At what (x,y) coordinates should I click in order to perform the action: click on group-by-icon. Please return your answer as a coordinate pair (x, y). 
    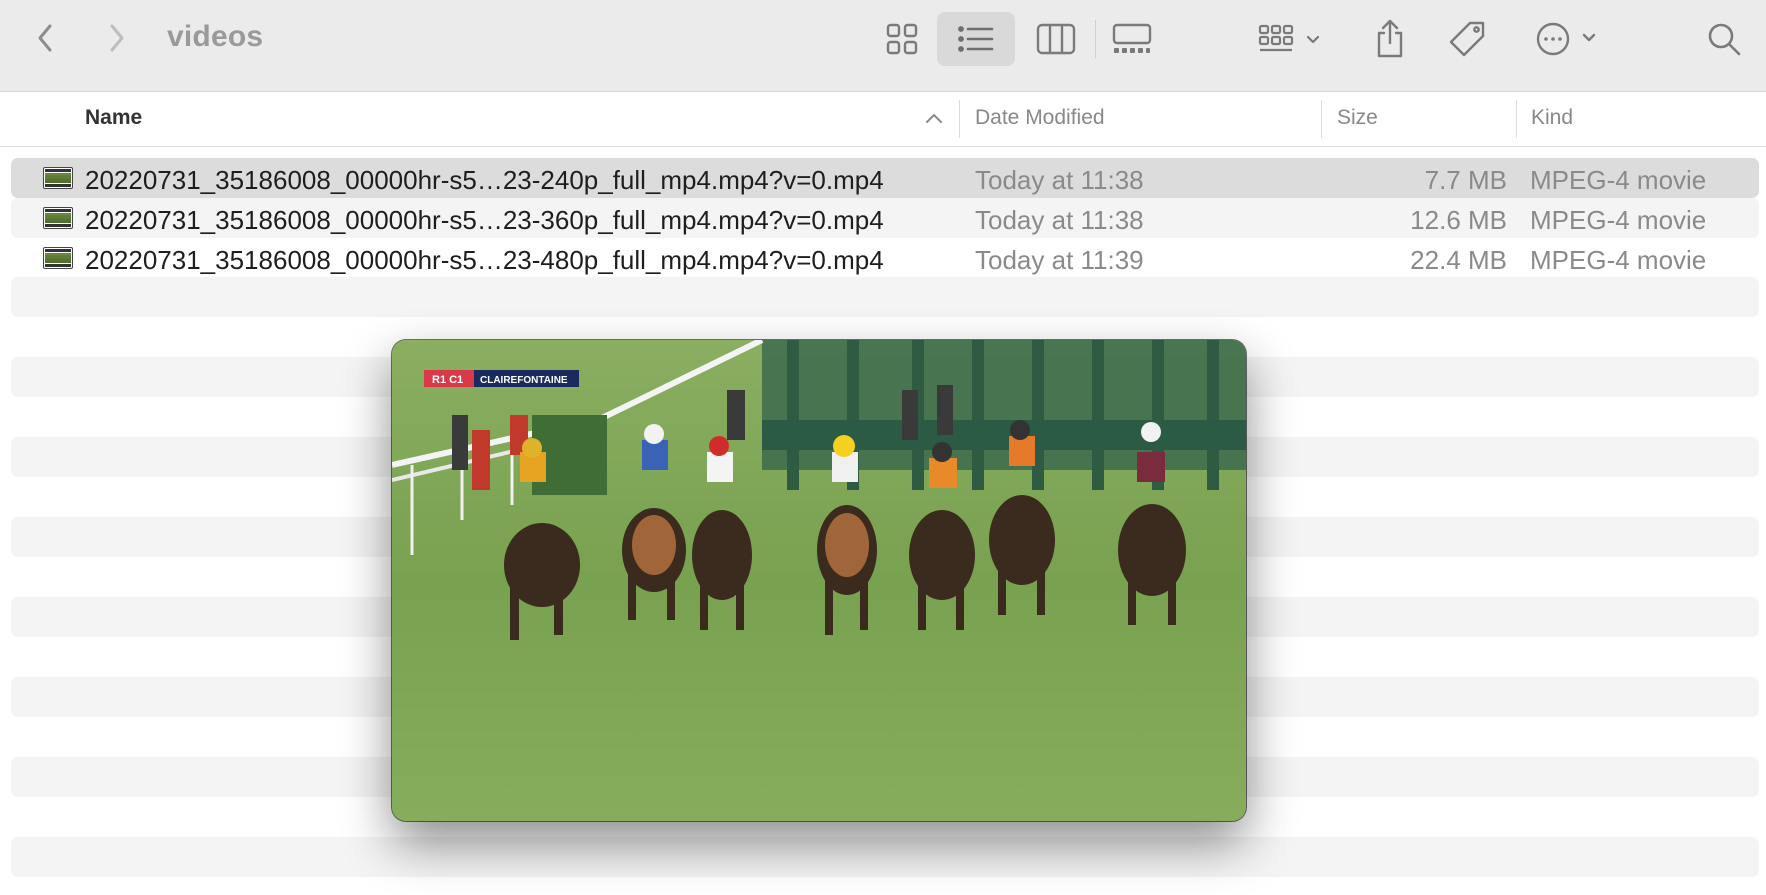
    Looking at the image, I should click on (1289, 38).